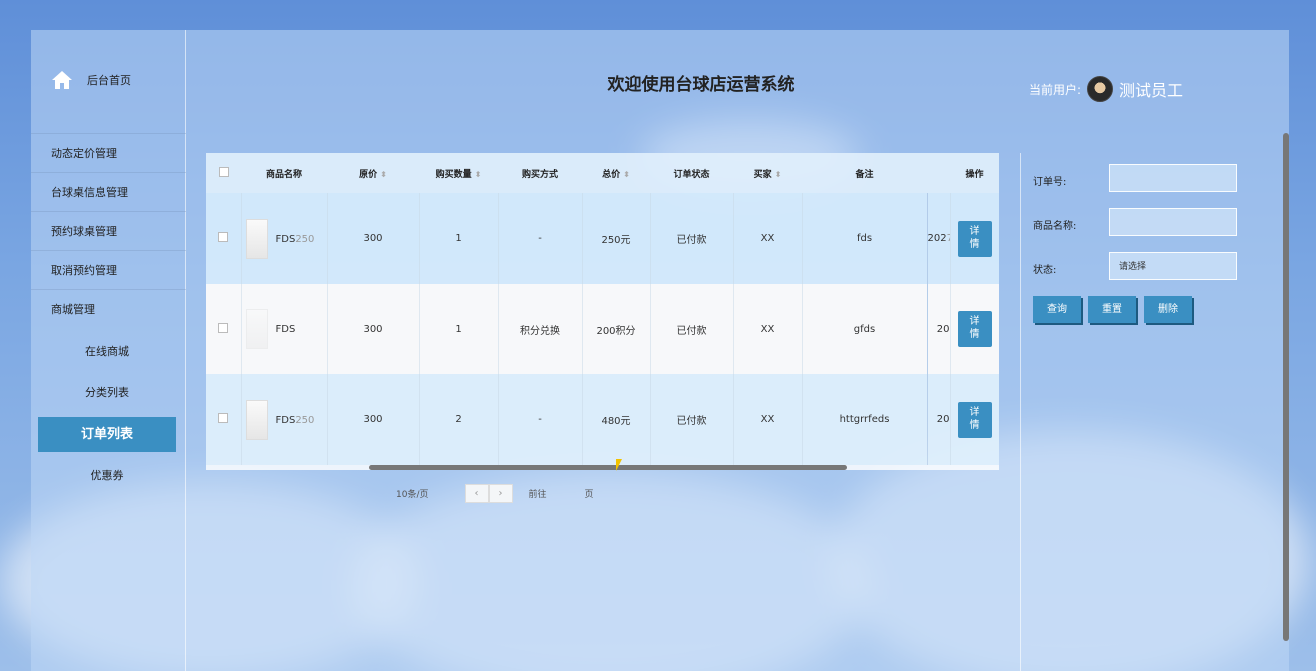 Image resolution: width=1316 pixels, height=671 pixels. What do you see at coordinates (589, 494) in the screenshot?
I see `page-unit-label: 页` at bounding box center [589, 494].